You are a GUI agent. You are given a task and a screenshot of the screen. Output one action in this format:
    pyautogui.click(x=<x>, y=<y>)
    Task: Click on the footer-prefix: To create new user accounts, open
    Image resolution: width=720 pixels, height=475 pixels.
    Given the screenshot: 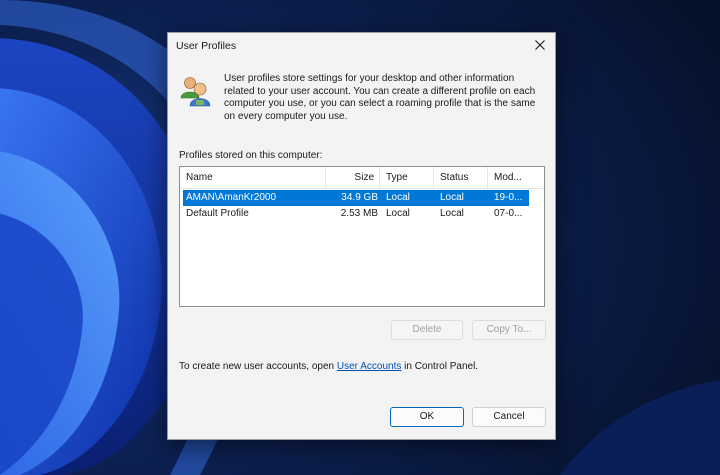 What is the action you would take?
    pyautogui.click(x=258, y=366)
    